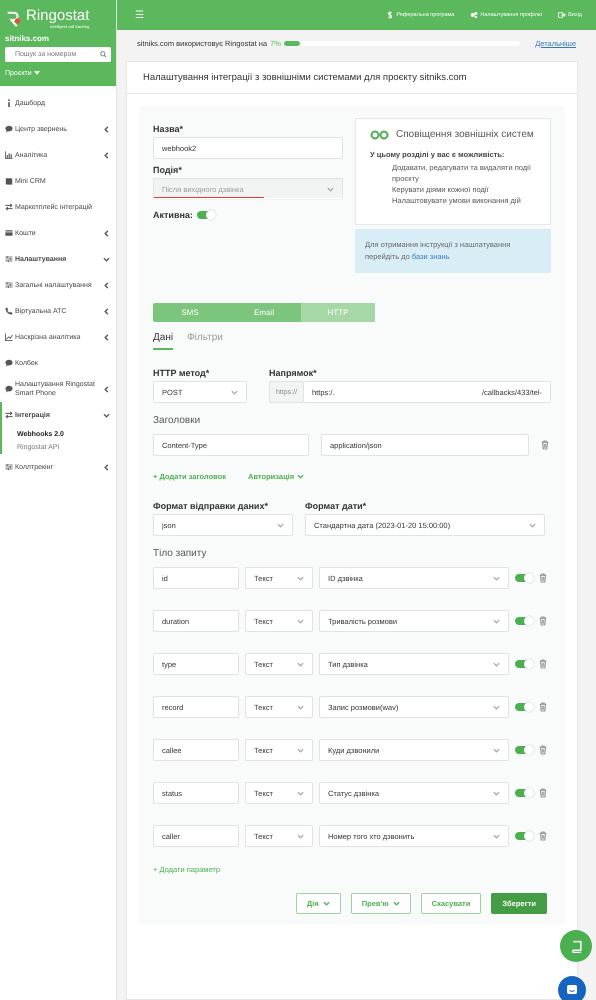 This screenshot has height=1000, width=596. What do you see at coordinates (14, 19) in the screenshot?
I see `logo-icon` at bounding box center [14, 19].